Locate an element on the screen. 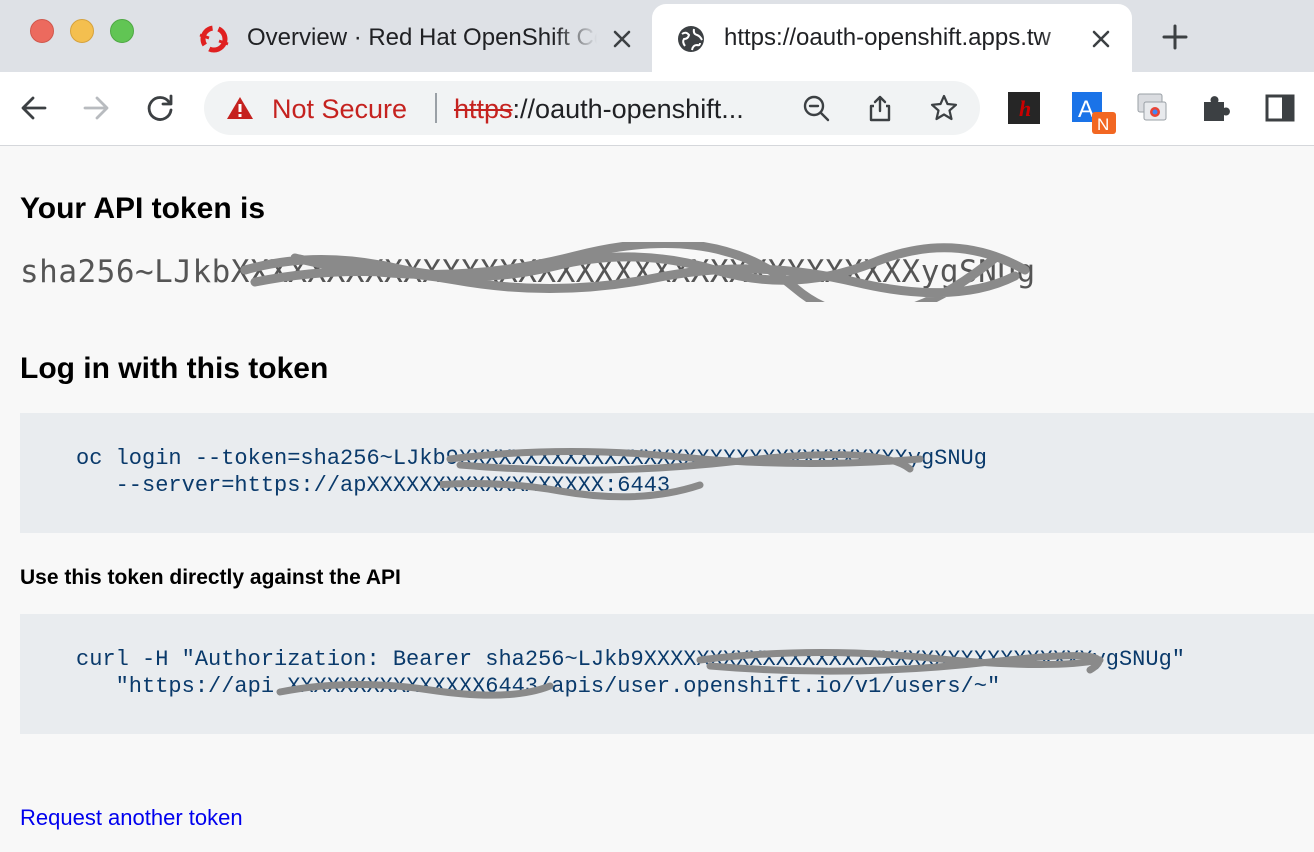  svg-text: h is located at coordinates (1025, 108).